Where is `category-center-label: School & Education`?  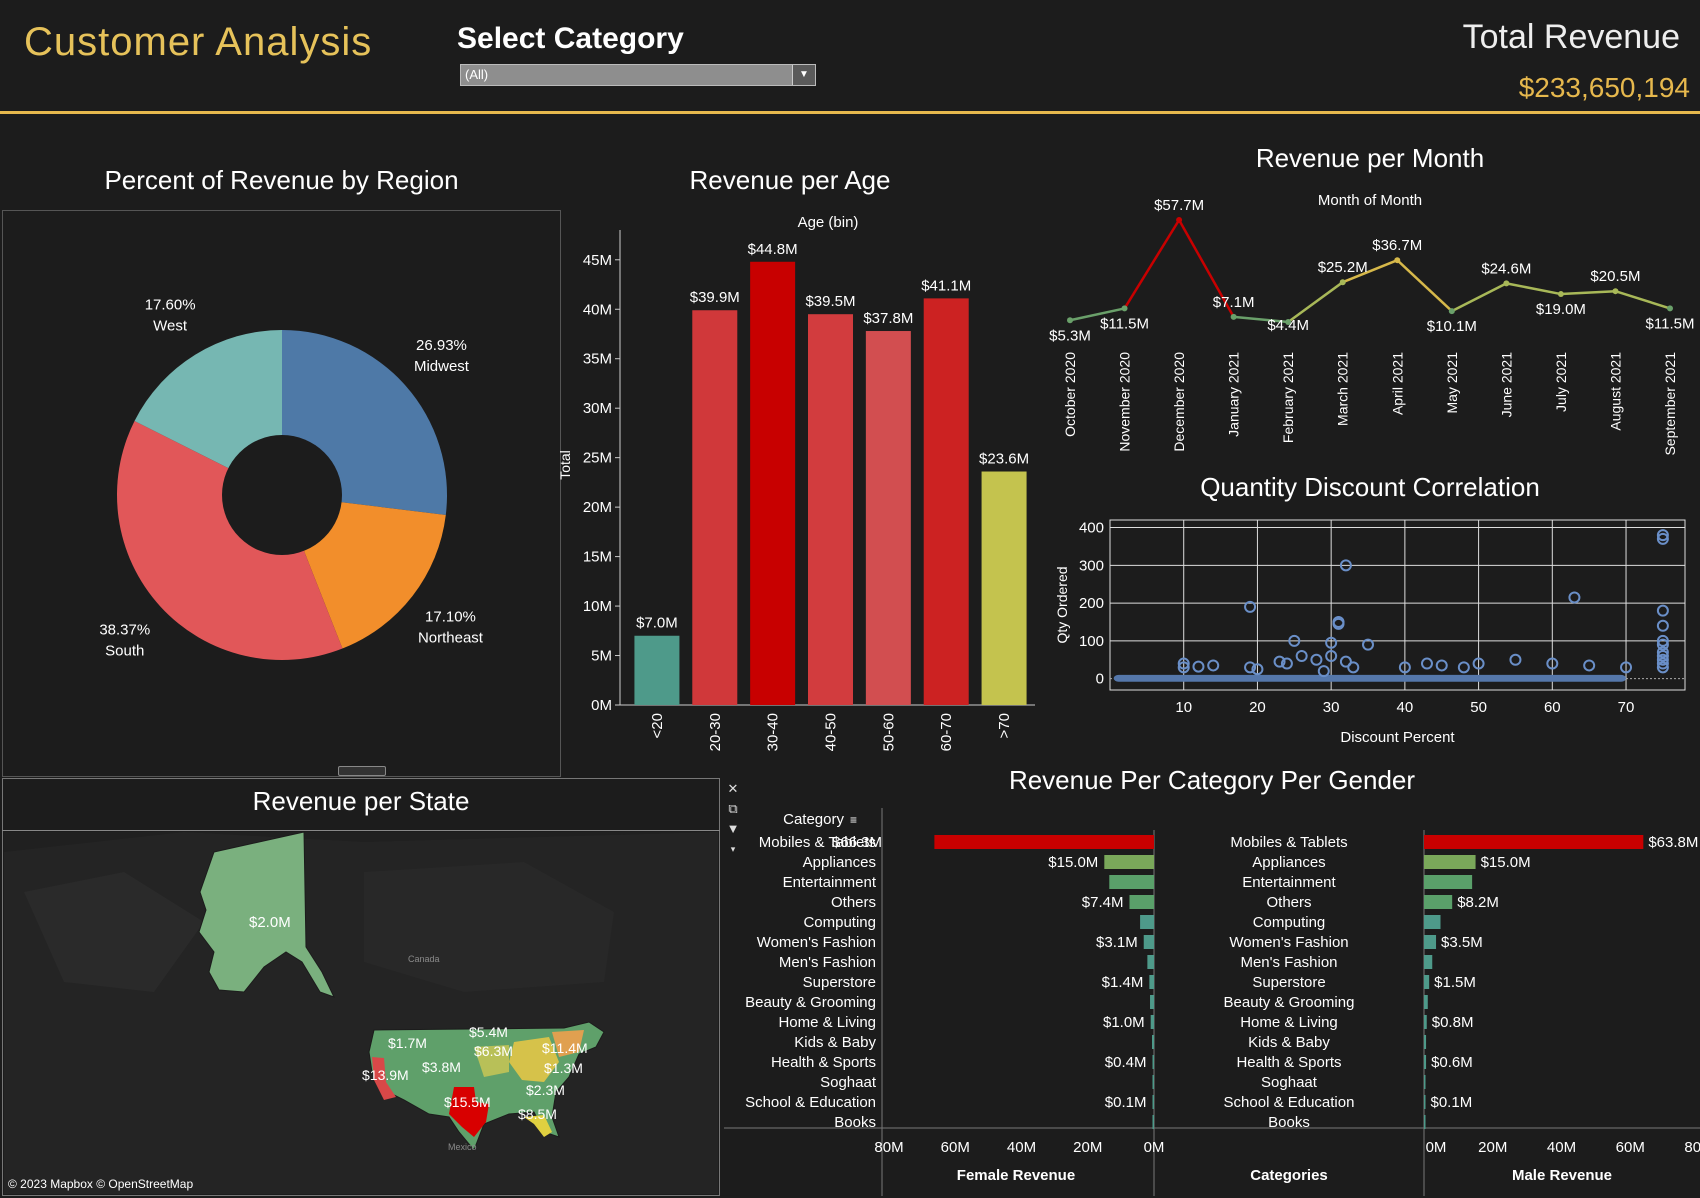 category-center-label: School & Education is located at coordinates (1289, 1102).